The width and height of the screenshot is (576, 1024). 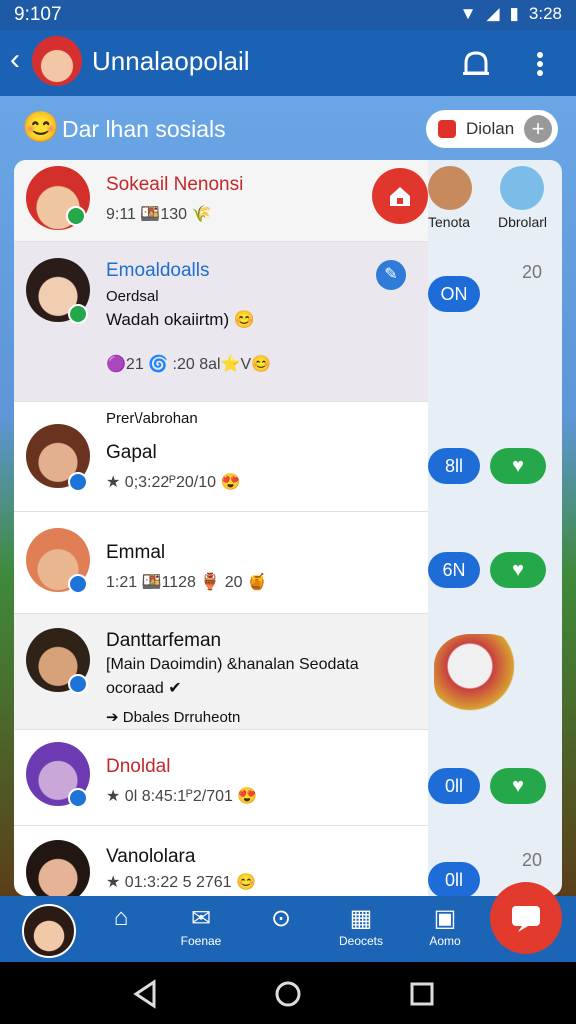 I want to click on nav-foenae: ✉ Foenae, so click(x=201, y=926).